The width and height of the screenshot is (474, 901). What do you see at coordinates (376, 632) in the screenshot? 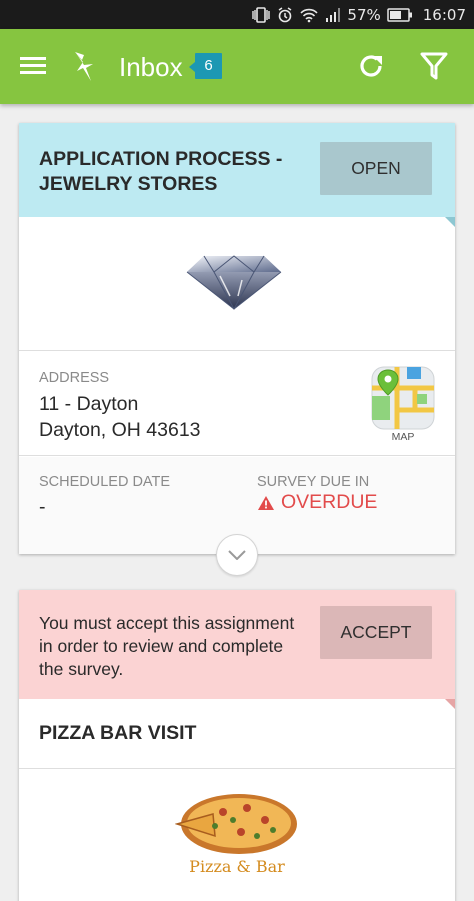
I see `accept-button: ACCEPT` at bounding box center [376, 632].